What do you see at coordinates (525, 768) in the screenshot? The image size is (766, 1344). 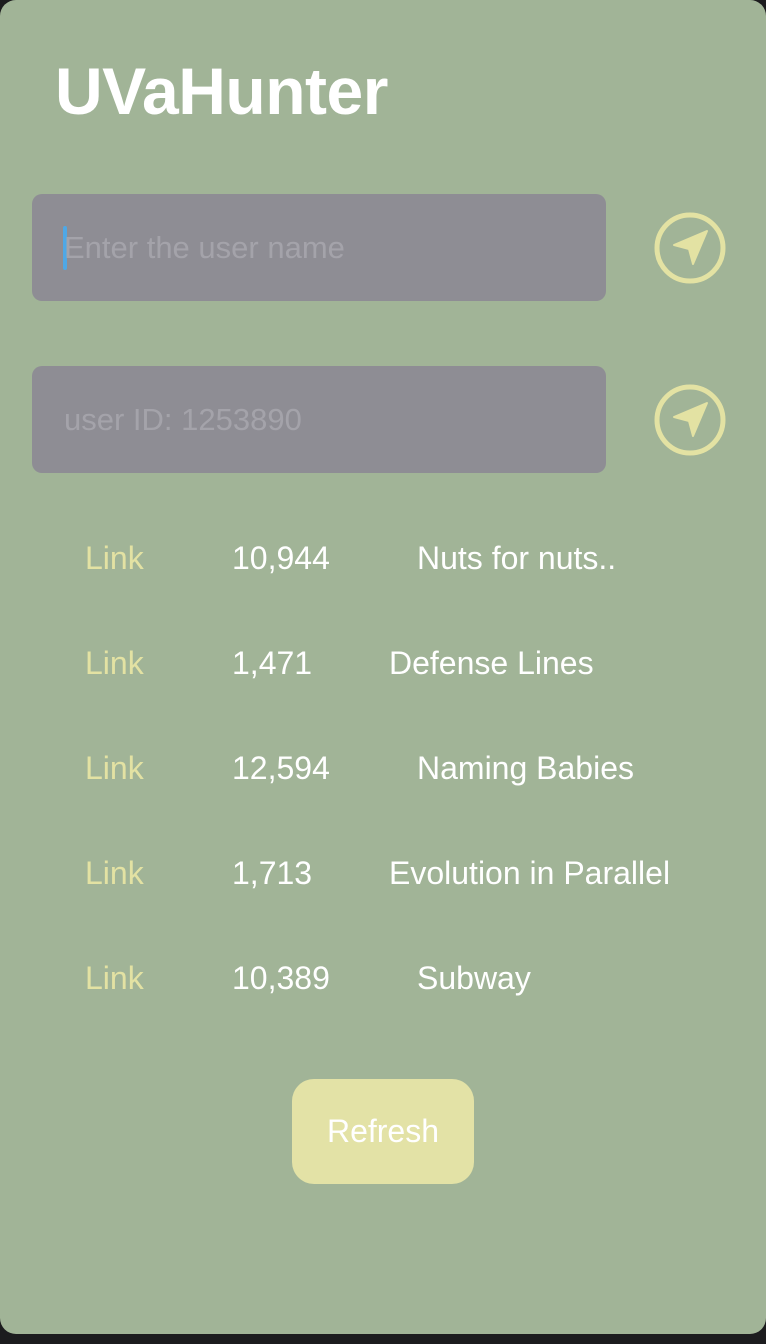 I see `problem-name: Naming Babies` at bounding box center [525, 768].